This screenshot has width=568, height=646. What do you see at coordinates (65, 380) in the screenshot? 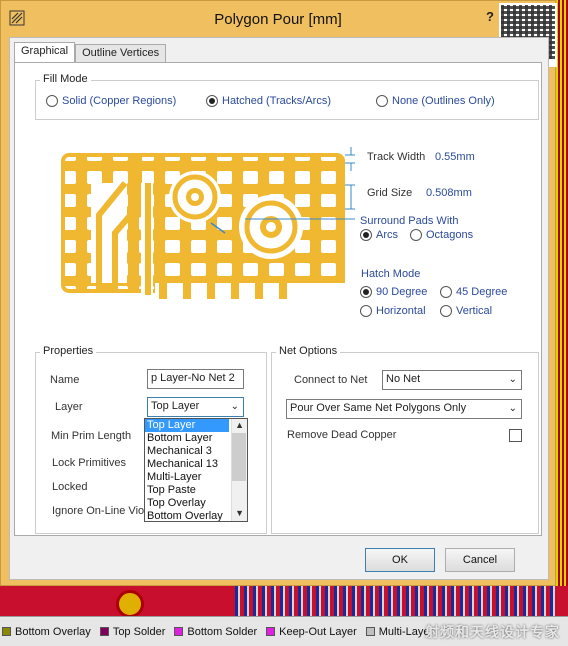
I see `name-label: Name` at bounding box center [65, 380].